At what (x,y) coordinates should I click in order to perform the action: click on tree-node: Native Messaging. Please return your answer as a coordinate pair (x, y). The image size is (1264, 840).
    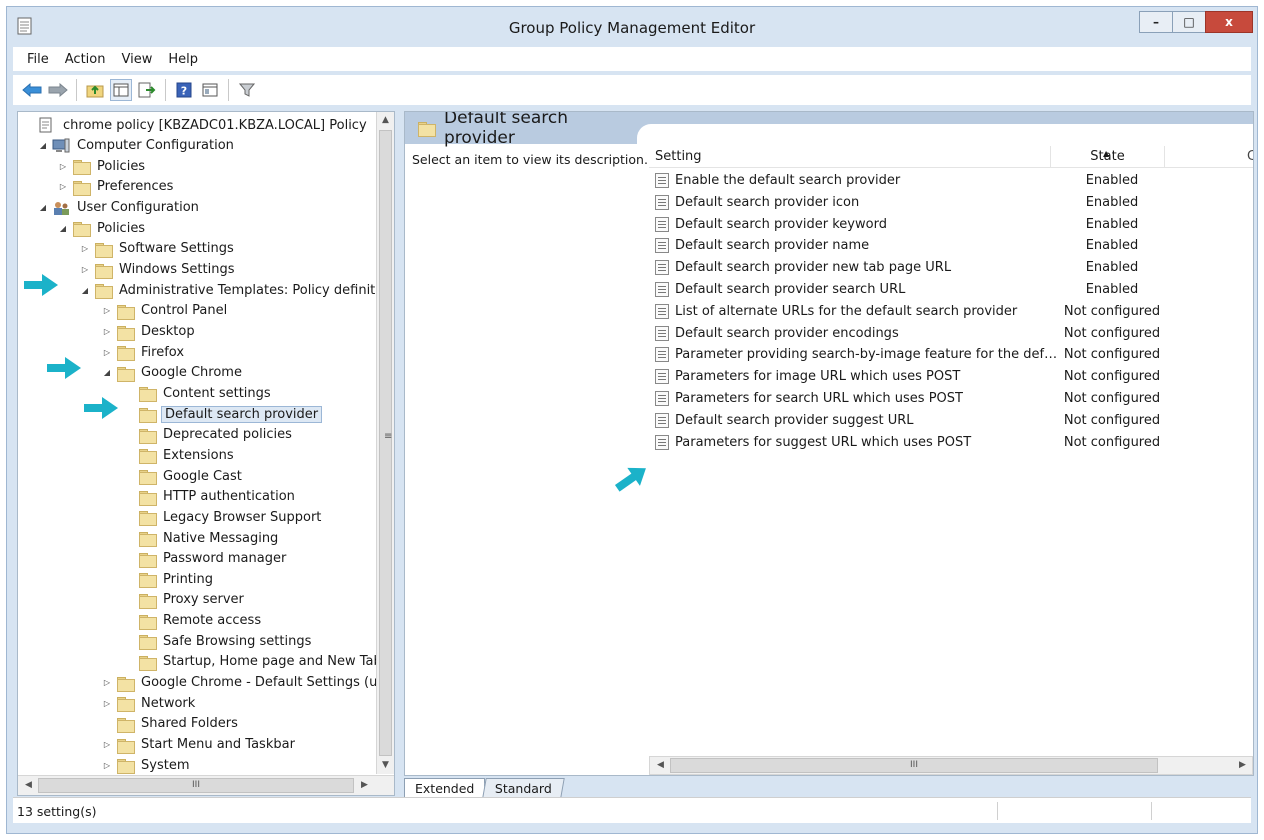
    Looking at the image, I should click on (202, 538).